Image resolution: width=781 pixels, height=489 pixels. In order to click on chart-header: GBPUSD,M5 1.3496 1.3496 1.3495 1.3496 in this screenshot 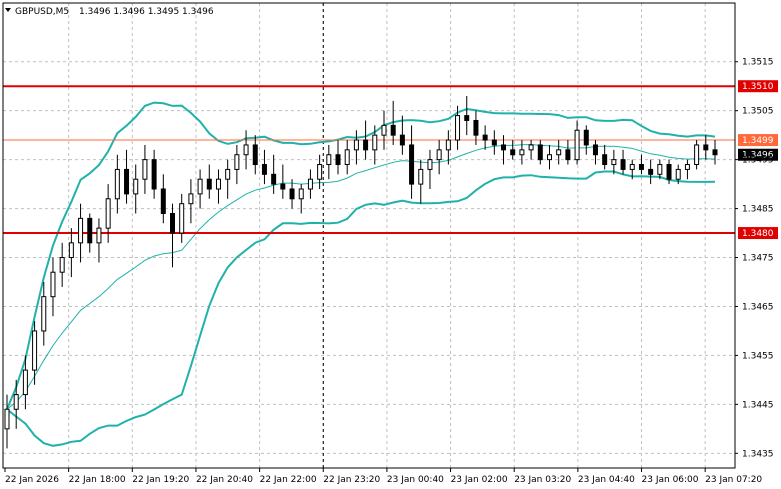, I will do `click(109, 12)`.